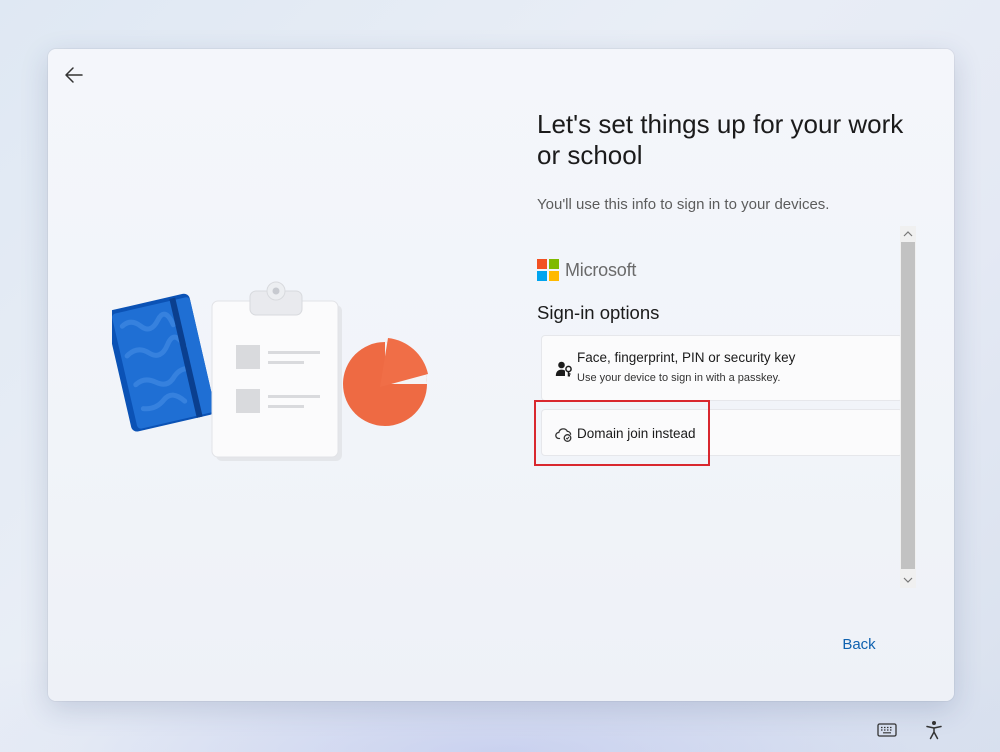 This screenshot has width=1000, height=752. I want to click on microsoft-logo: Microsoft, so click(586, 270).